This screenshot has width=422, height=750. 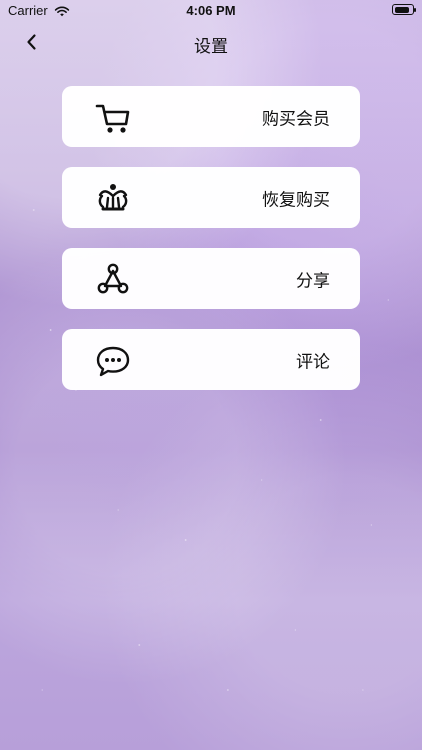 I want to click on battery-fill, so click(x=401, y=9).